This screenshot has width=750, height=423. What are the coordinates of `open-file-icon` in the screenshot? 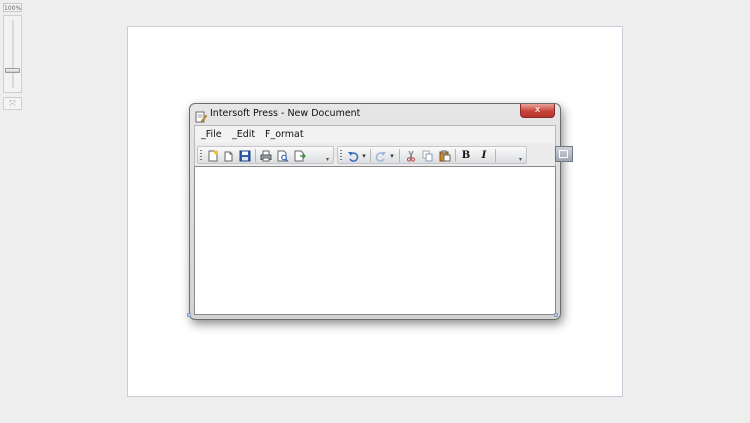 It's located at (229, 155).